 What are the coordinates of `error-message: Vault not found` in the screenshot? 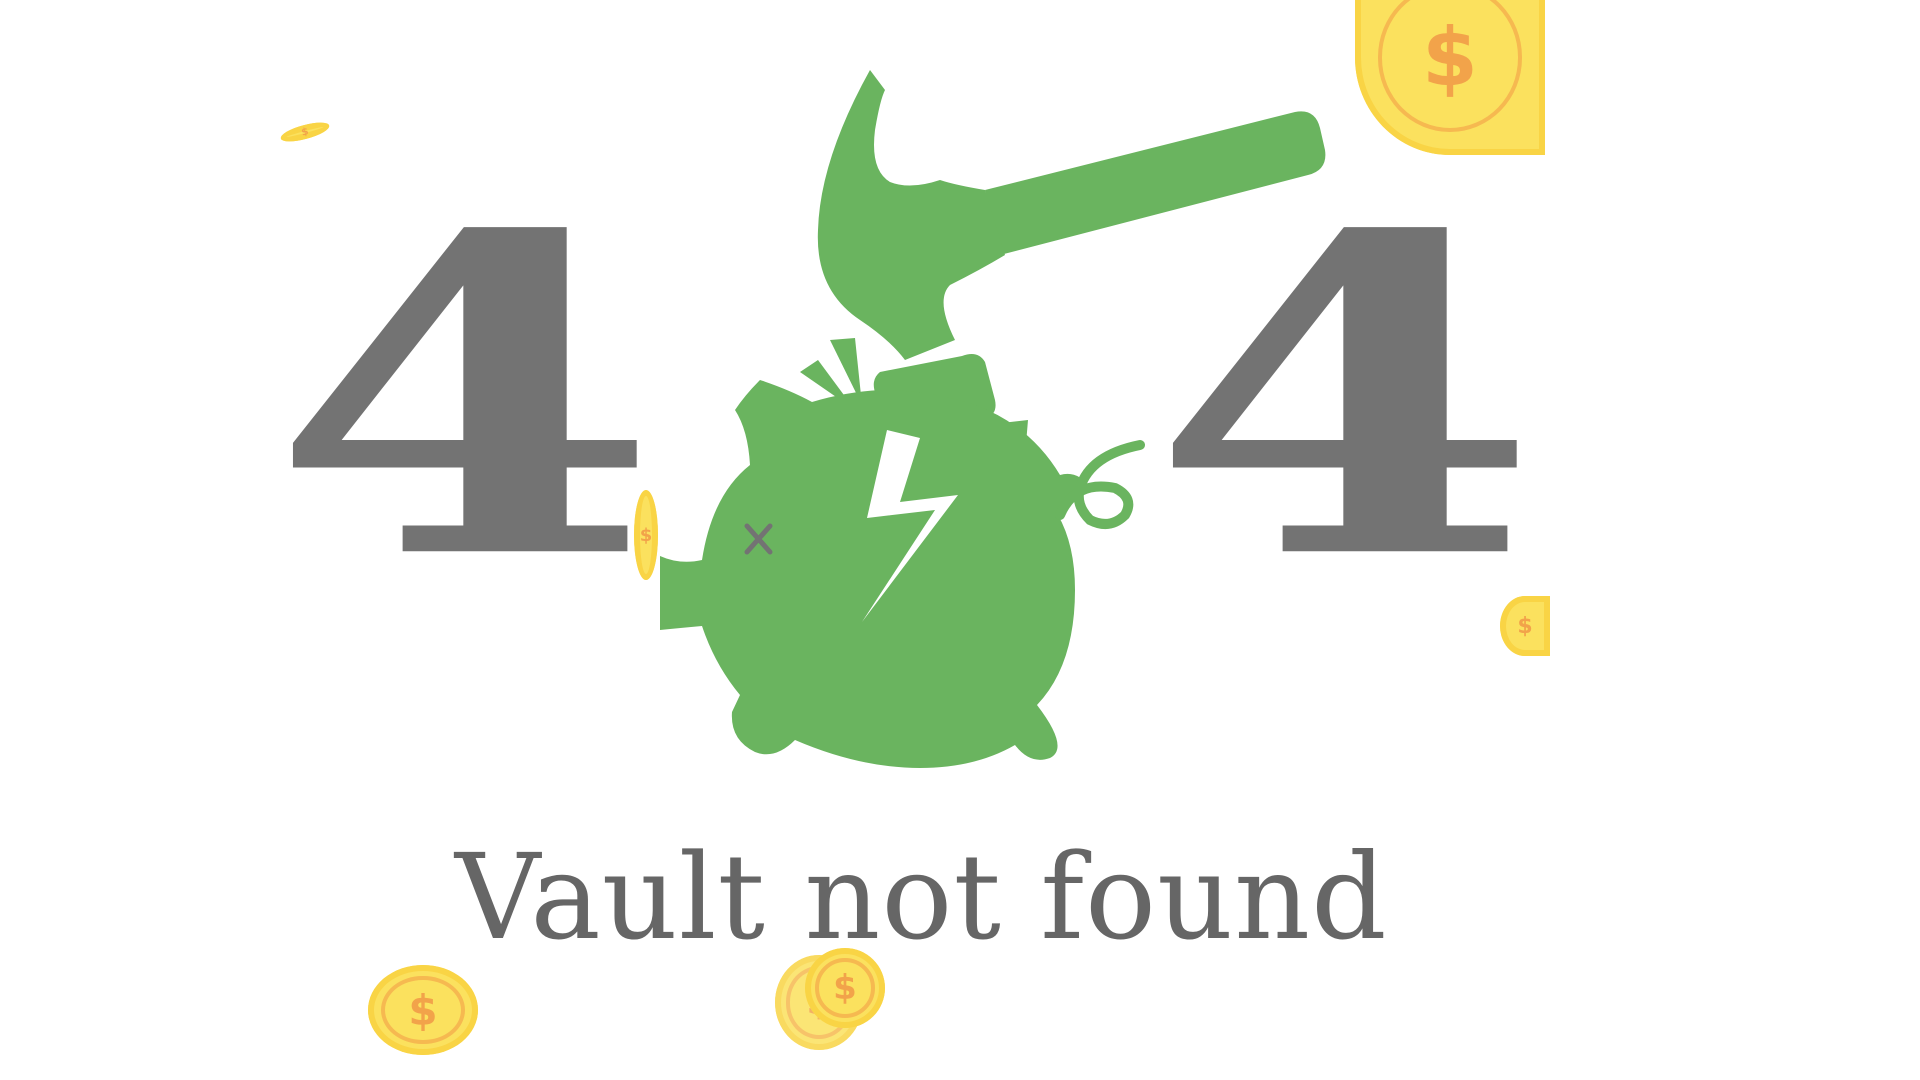 It's located at (921, 897).